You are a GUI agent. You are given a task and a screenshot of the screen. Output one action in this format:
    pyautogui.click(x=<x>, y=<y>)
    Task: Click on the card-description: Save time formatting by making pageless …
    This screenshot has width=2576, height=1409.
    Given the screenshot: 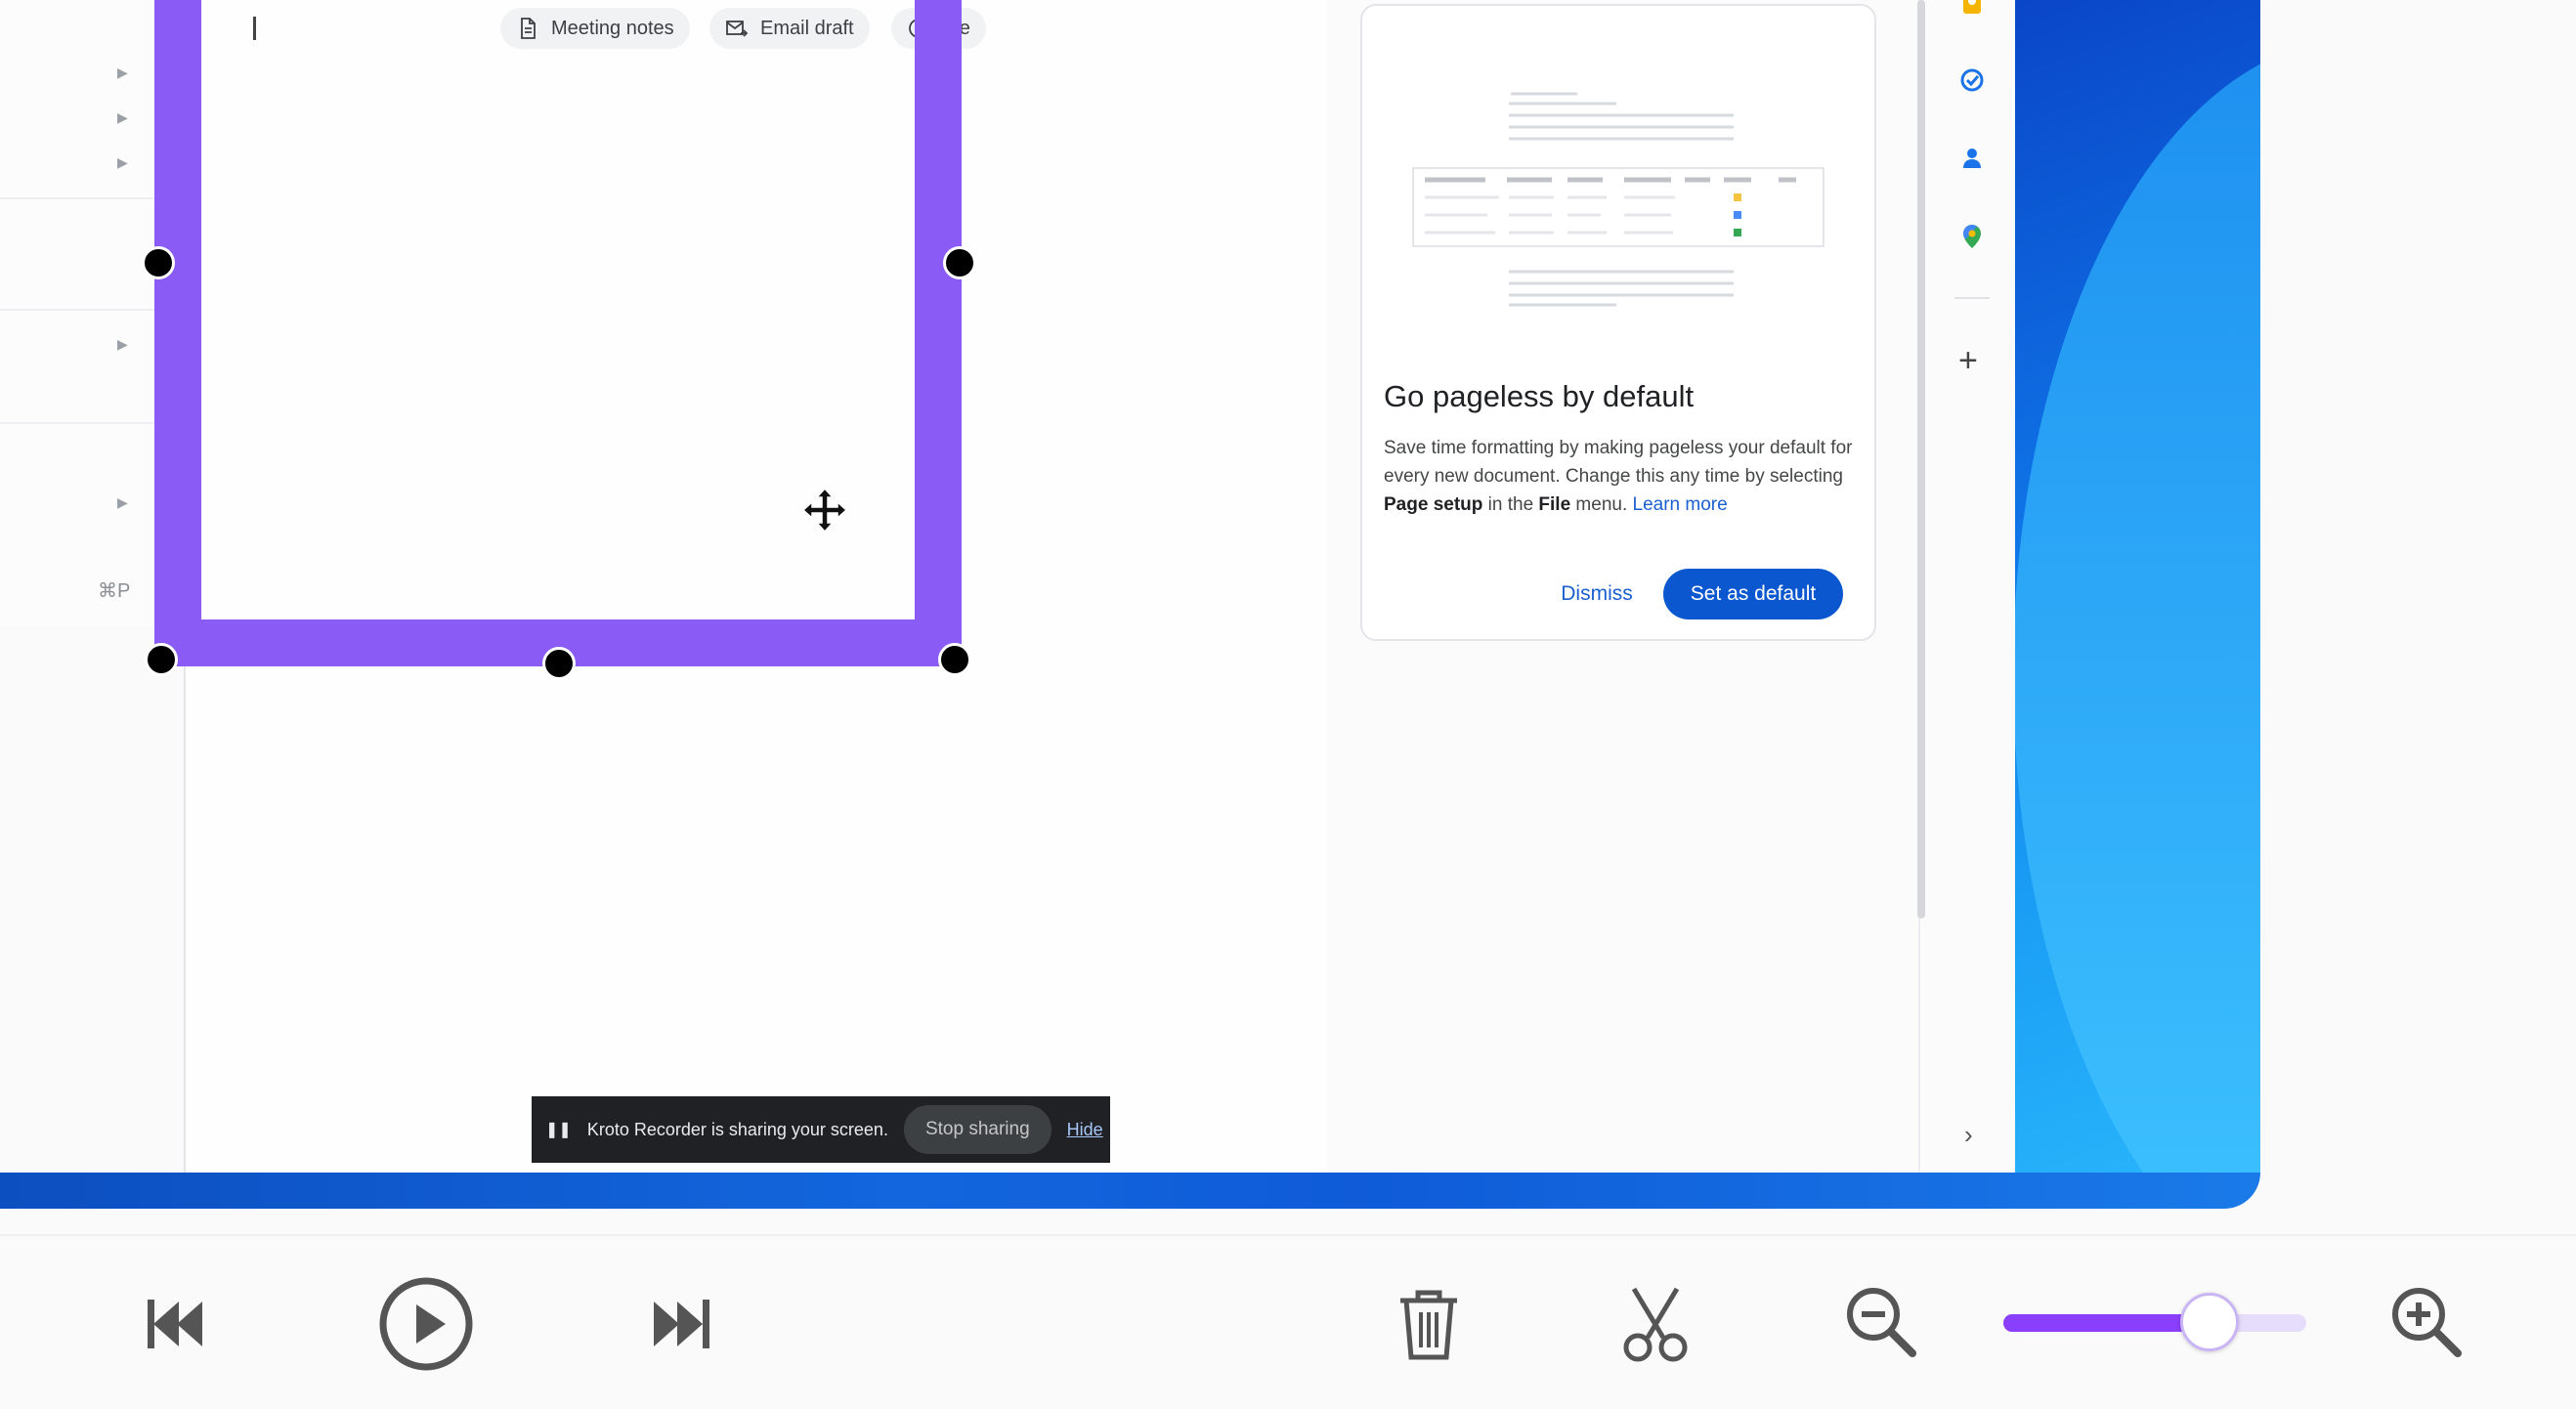 What is the action you would take?
    pyautogui.click(x=1619, y=476)
    